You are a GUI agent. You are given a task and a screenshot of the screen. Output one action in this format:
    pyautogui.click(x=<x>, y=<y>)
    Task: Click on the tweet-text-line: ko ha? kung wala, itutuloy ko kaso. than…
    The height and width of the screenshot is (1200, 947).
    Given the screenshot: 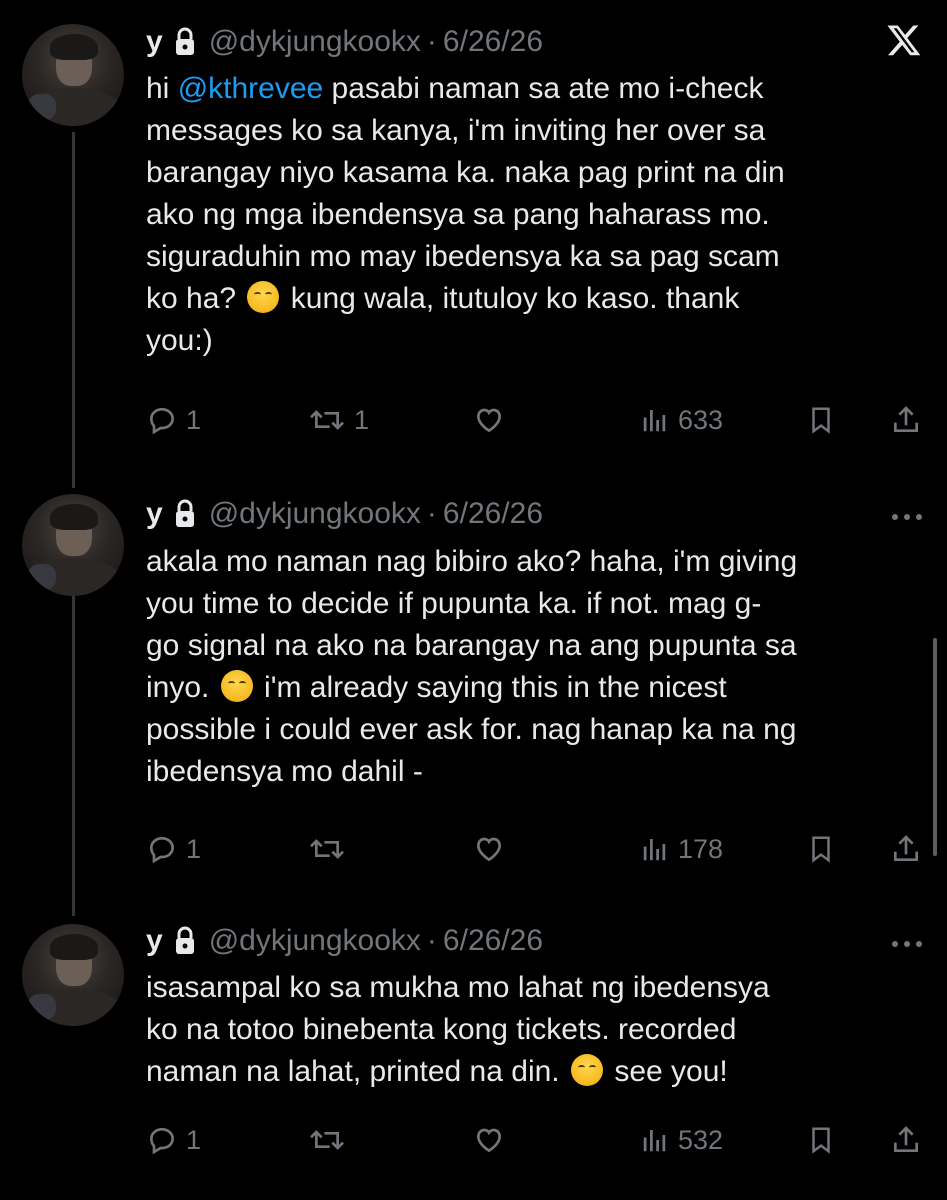 What is the action you would take?
    pyautogui.click(x=443, y=298)
    